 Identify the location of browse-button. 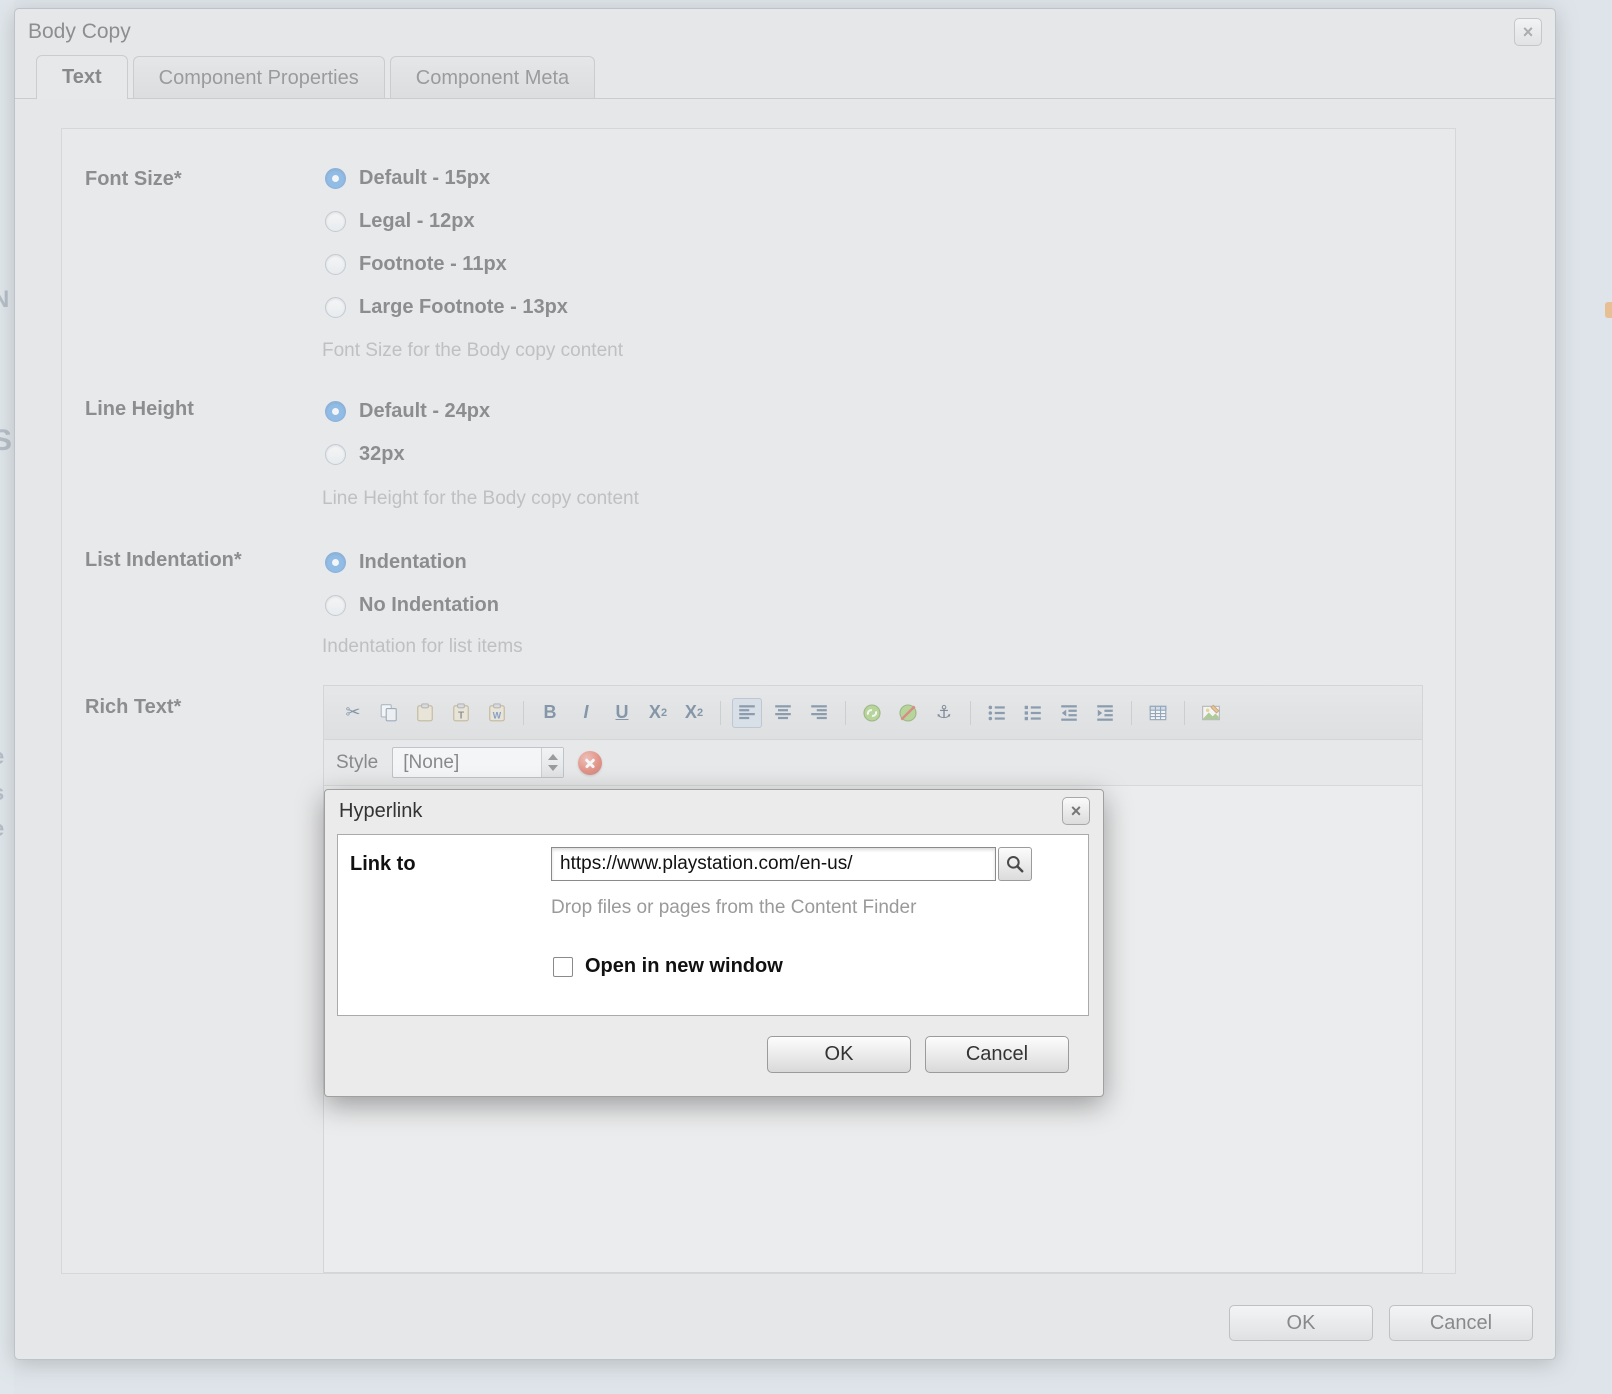
(1015, 864).